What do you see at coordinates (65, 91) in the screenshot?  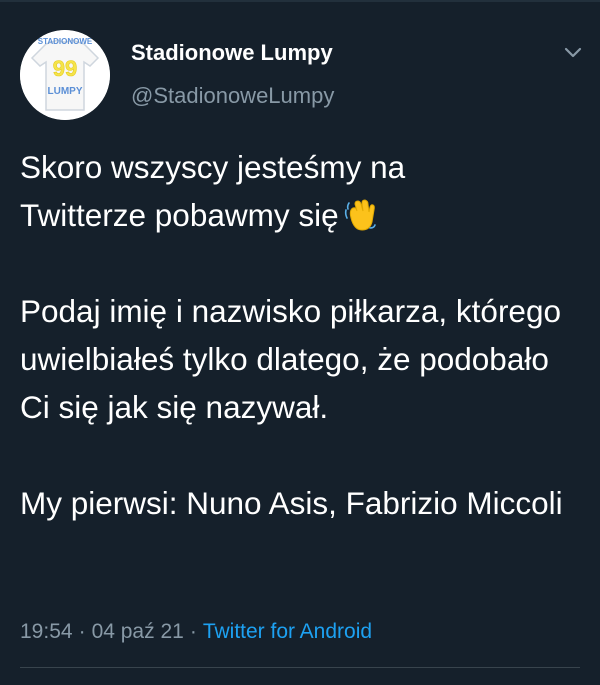 I see `avatar-bottom-text: LUMPY` at bounding box center [65, 91].